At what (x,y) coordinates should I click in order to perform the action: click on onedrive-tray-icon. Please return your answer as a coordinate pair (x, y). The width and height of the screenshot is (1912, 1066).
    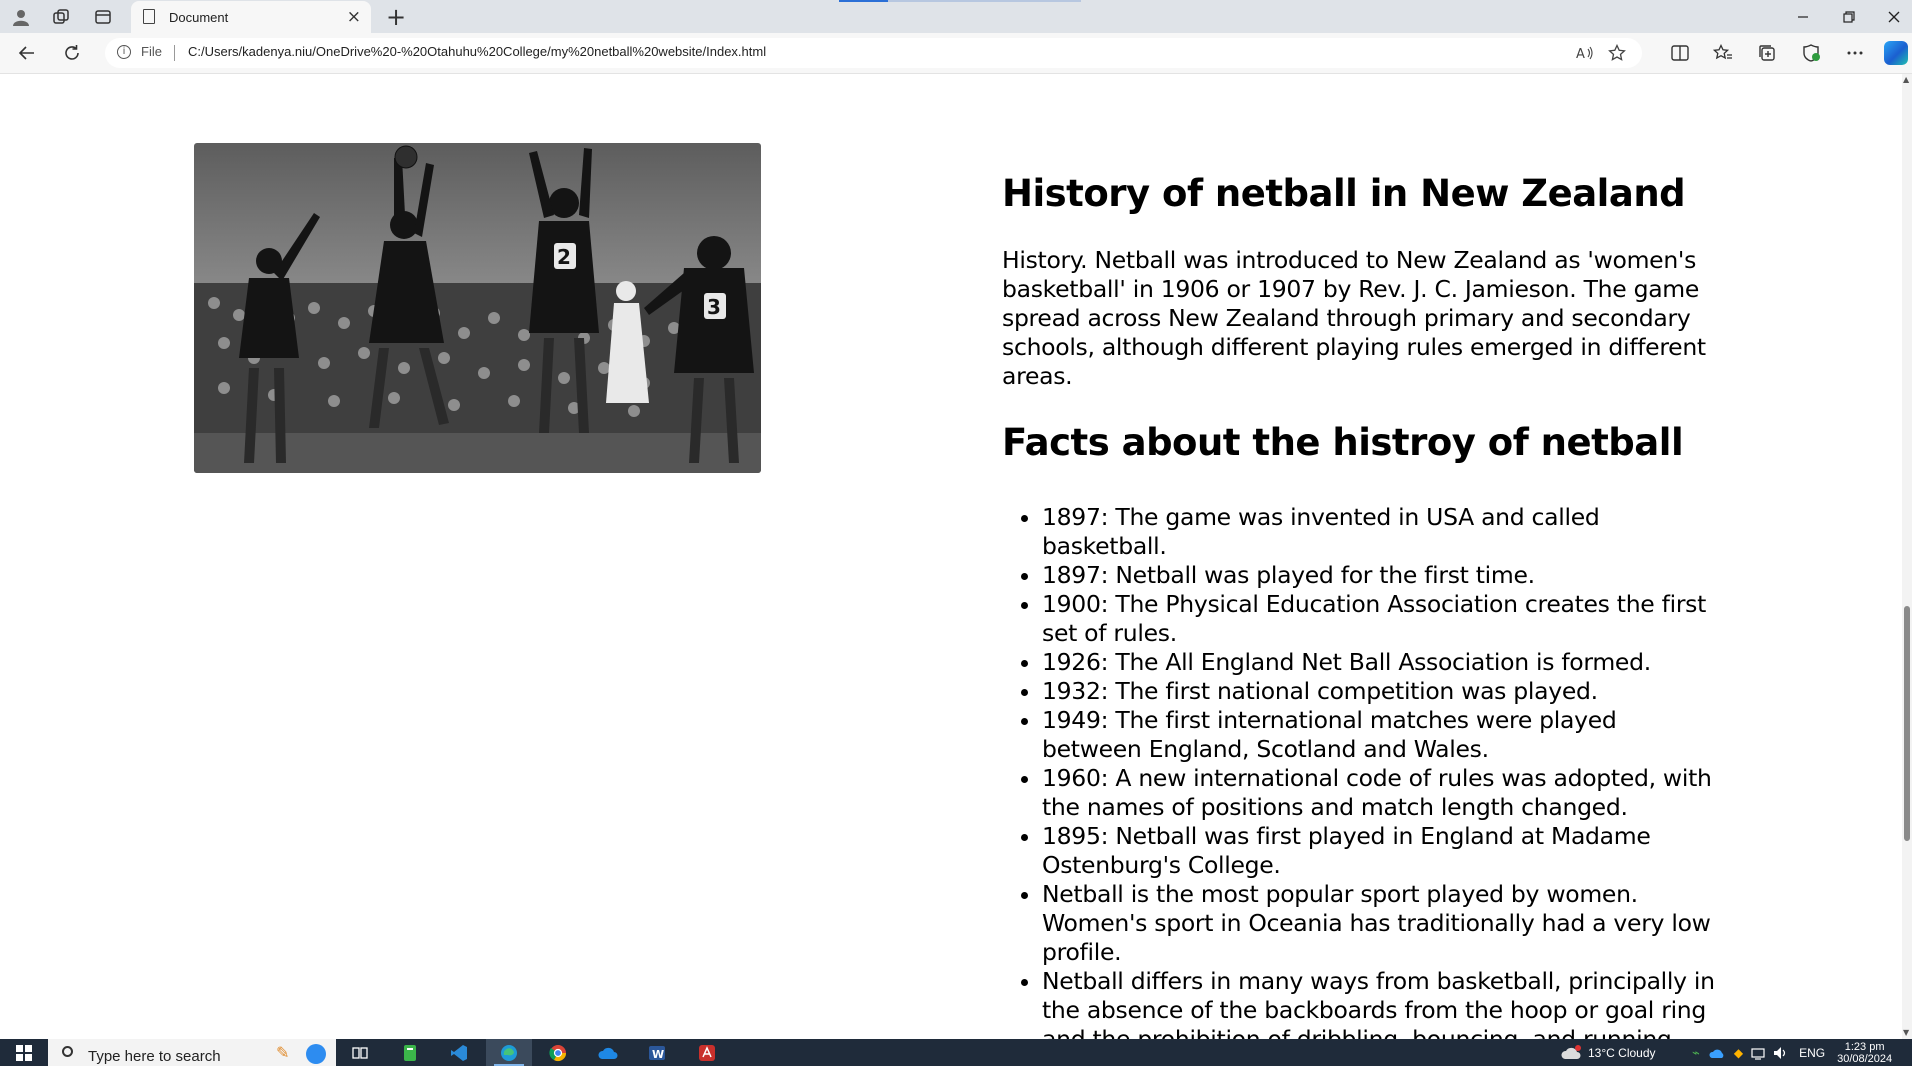
    Looking at the image, I should click on (1717, 1053).